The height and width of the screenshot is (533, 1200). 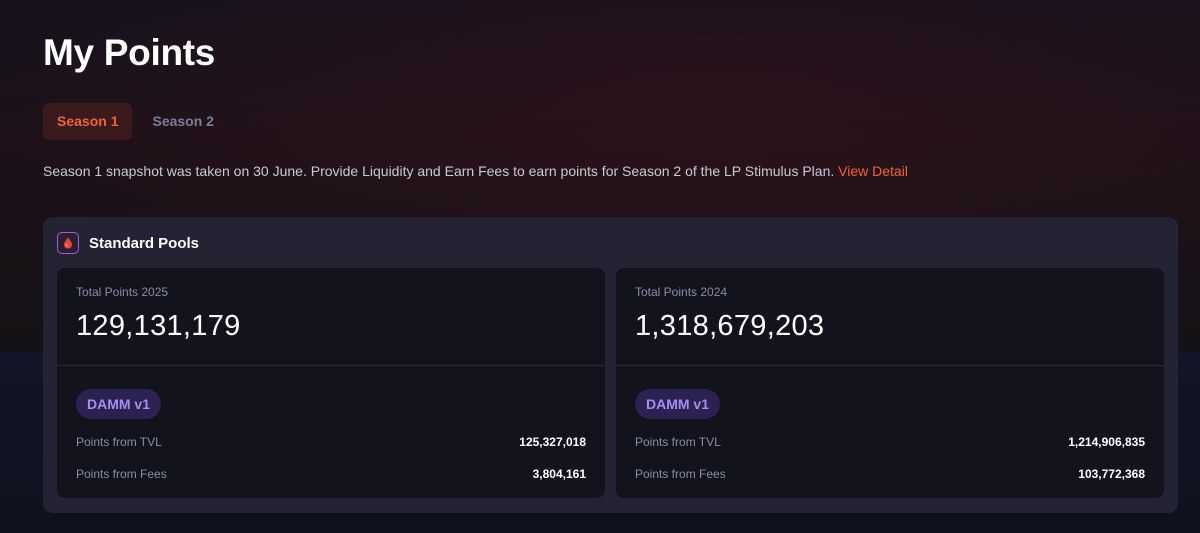 What do you see at coordinates (730, 326) in the screenshot?
I see `total-points-value: 1,318,679,203` at bounding box center [730, 326].